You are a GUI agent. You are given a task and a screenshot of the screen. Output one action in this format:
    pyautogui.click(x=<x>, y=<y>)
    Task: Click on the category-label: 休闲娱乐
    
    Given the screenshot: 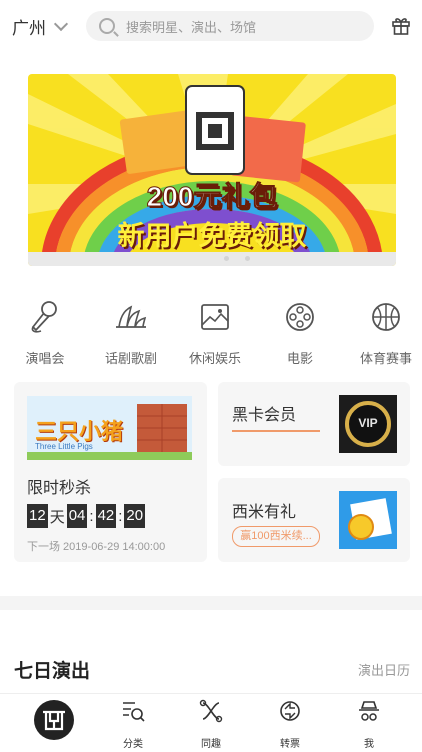 What is the action you would take?
    pyautogui.click(x=214, y=358)
    